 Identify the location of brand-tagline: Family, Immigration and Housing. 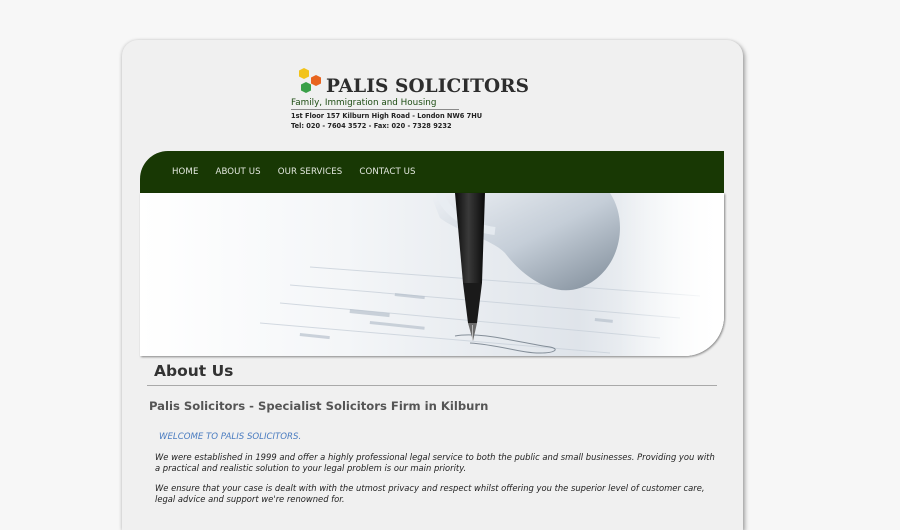
(375, 104).